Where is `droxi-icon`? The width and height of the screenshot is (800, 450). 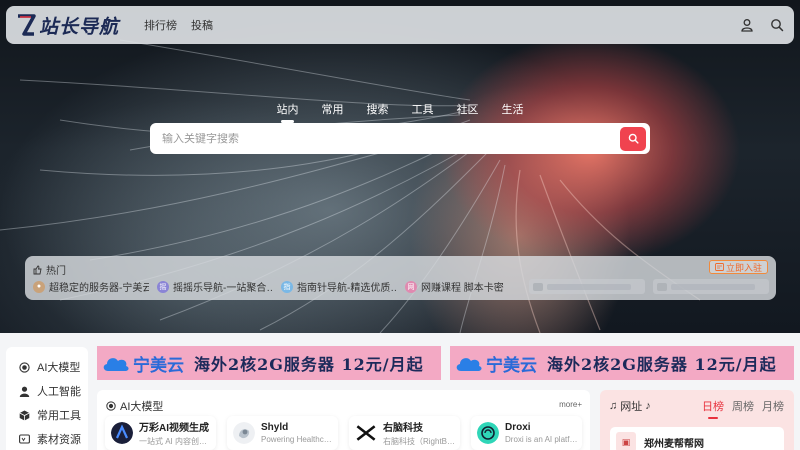 droxi-icon is located at coordinates (488, 433).